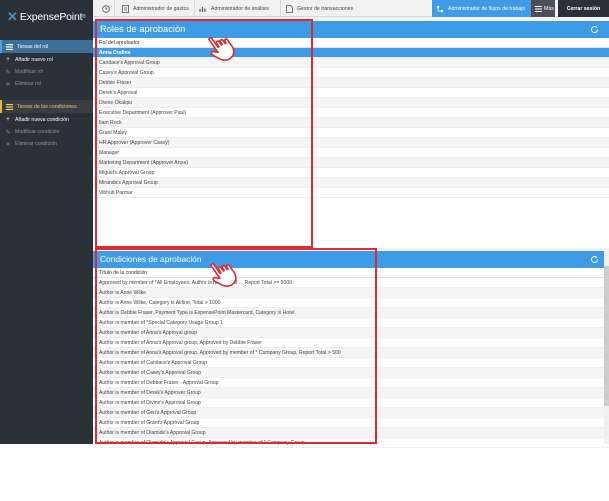 This screenshot has width=609, height=501. I want to click on nav-transaction-manager: Gestor de transacciones, so click(323, 8).